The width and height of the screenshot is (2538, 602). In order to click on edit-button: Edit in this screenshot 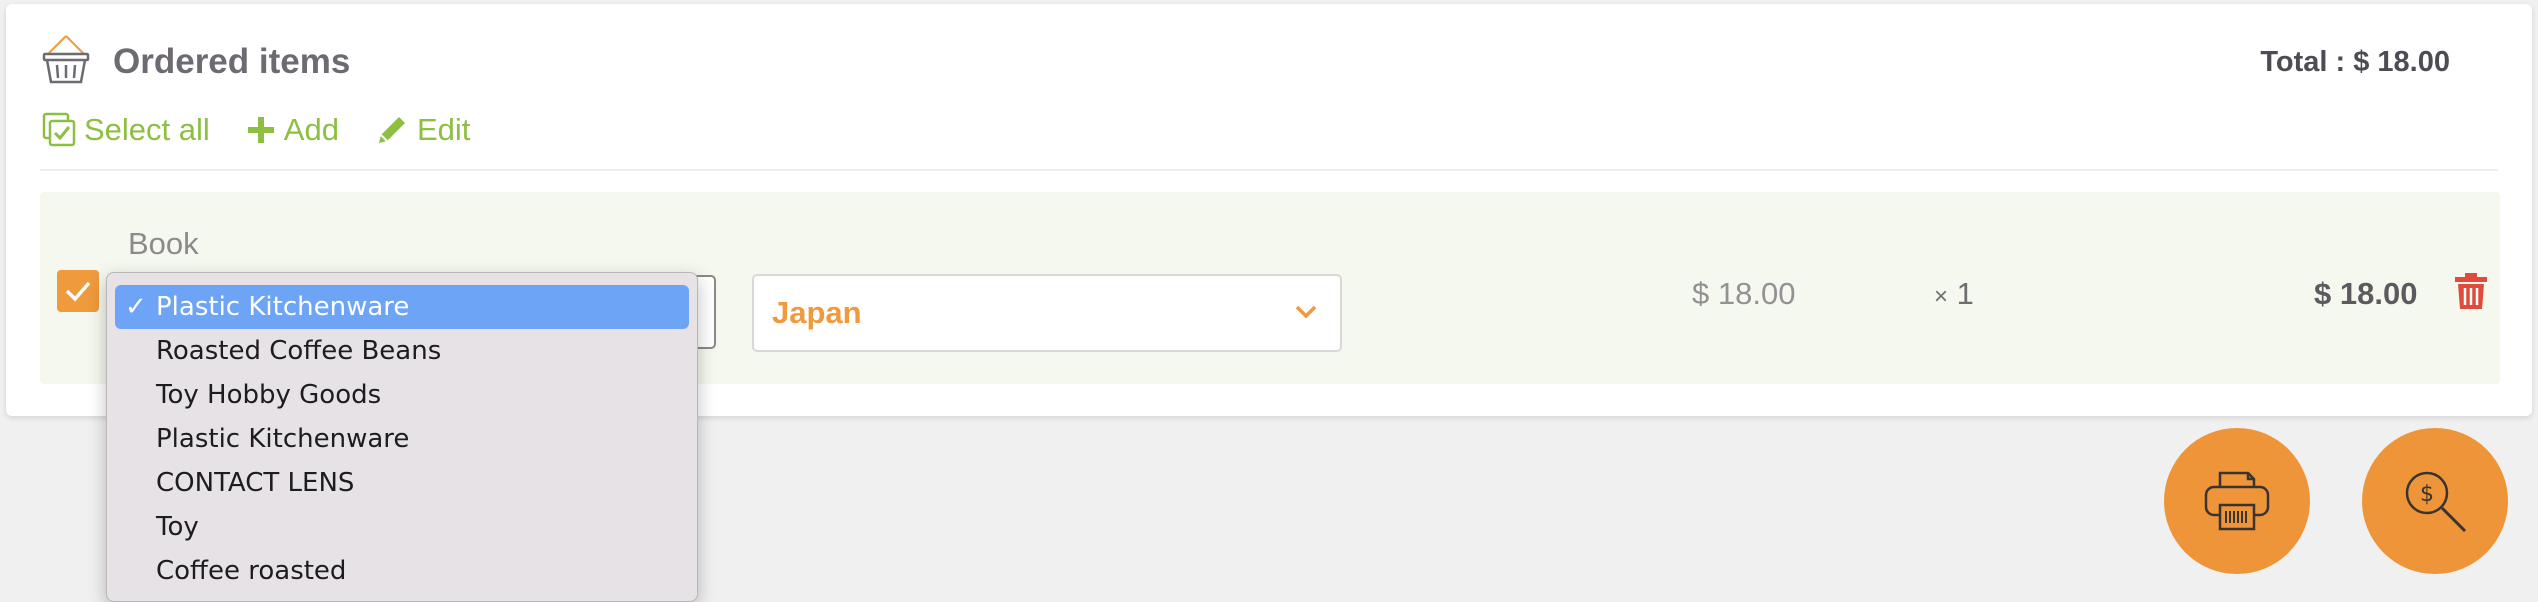, I will do `click(422, 130)`.